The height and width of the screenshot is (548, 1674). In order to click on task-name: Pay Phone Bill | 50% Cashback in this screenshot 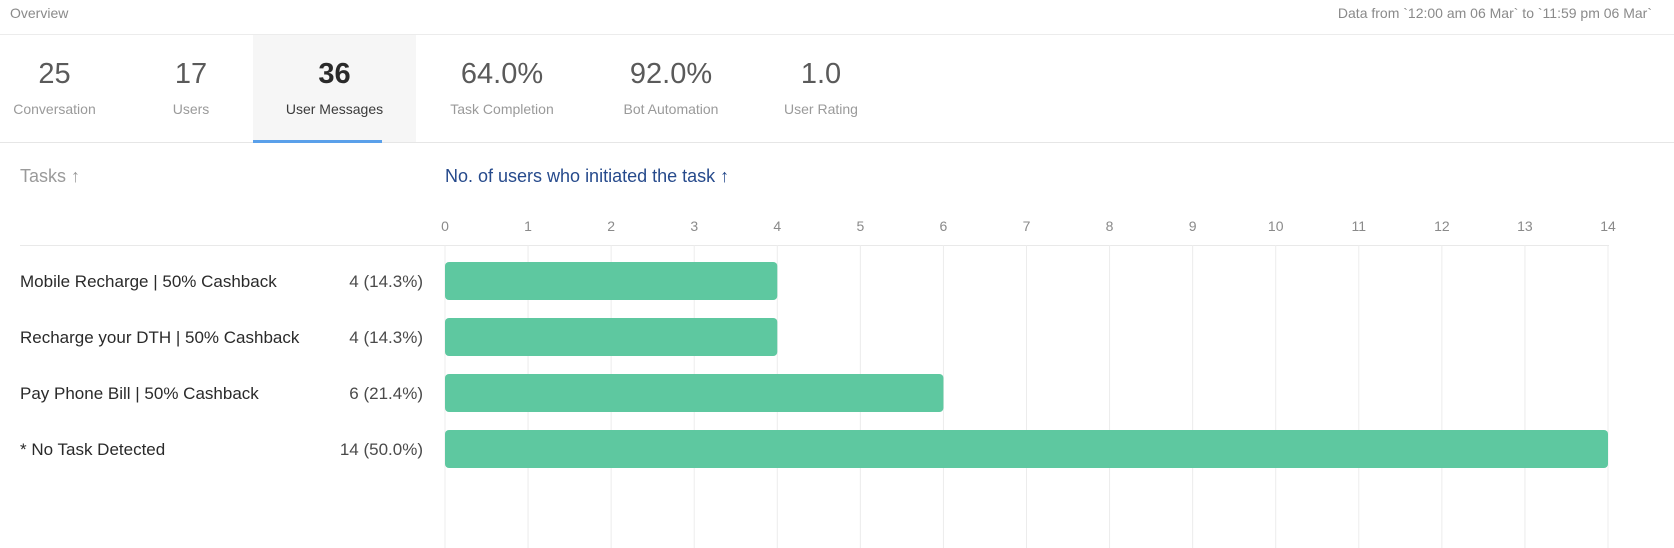, I will do `click(139, 393)`.